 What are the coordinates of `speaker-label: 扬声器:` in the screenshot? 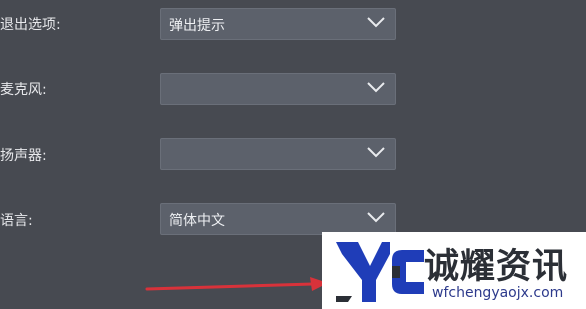 It's located at (23, 156).